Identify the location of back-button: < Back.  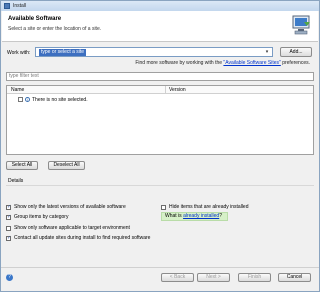
(177, 277).